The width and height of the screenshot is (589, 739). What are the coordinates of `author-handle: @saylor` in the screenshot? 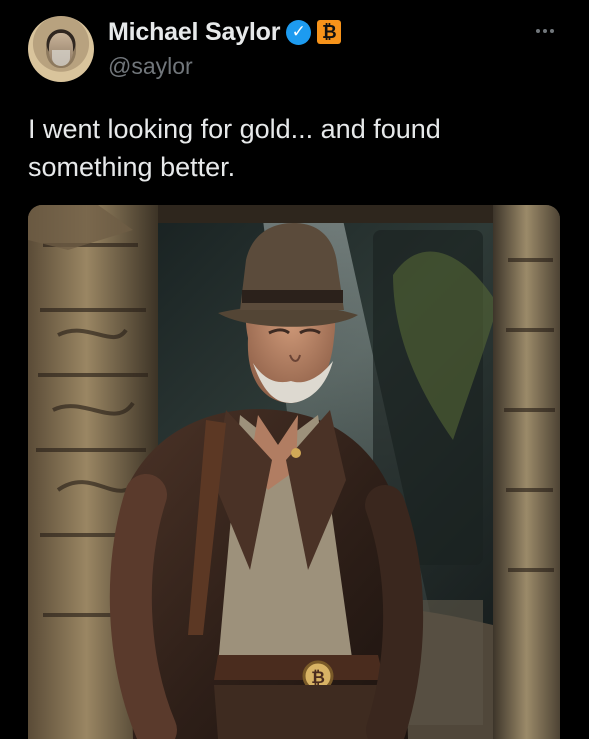 It's located at (150, 66).